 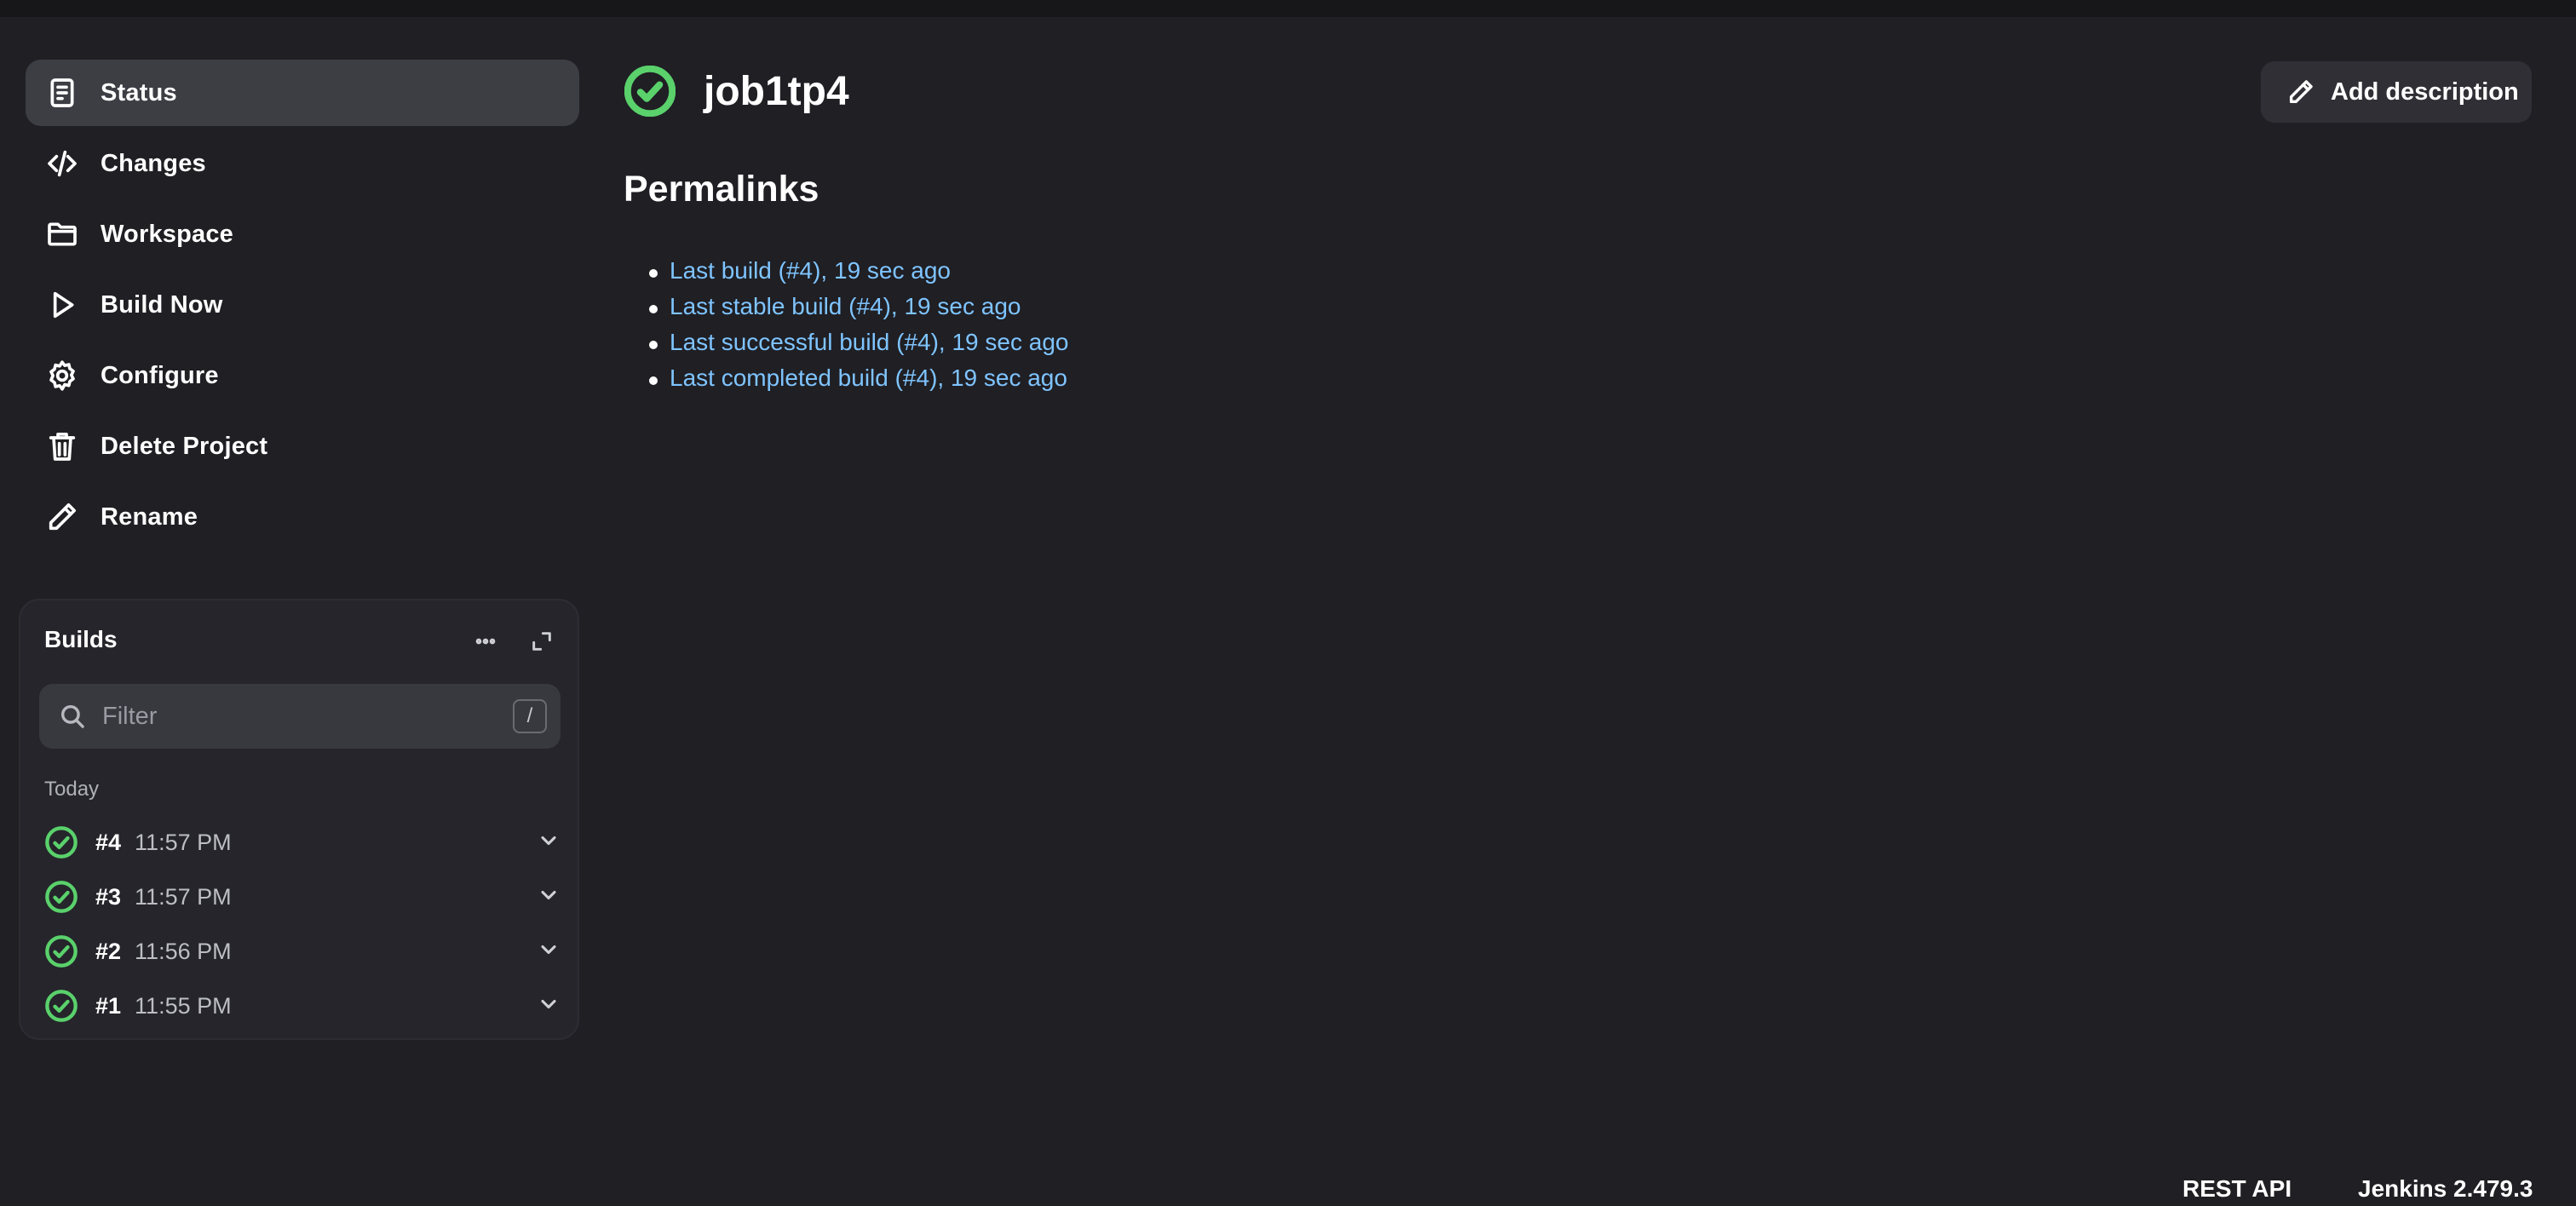 What do you see at coordinates (81, 639) in the screenshot?
I see `builds-title: Builds` at bounding box center [81, 639].